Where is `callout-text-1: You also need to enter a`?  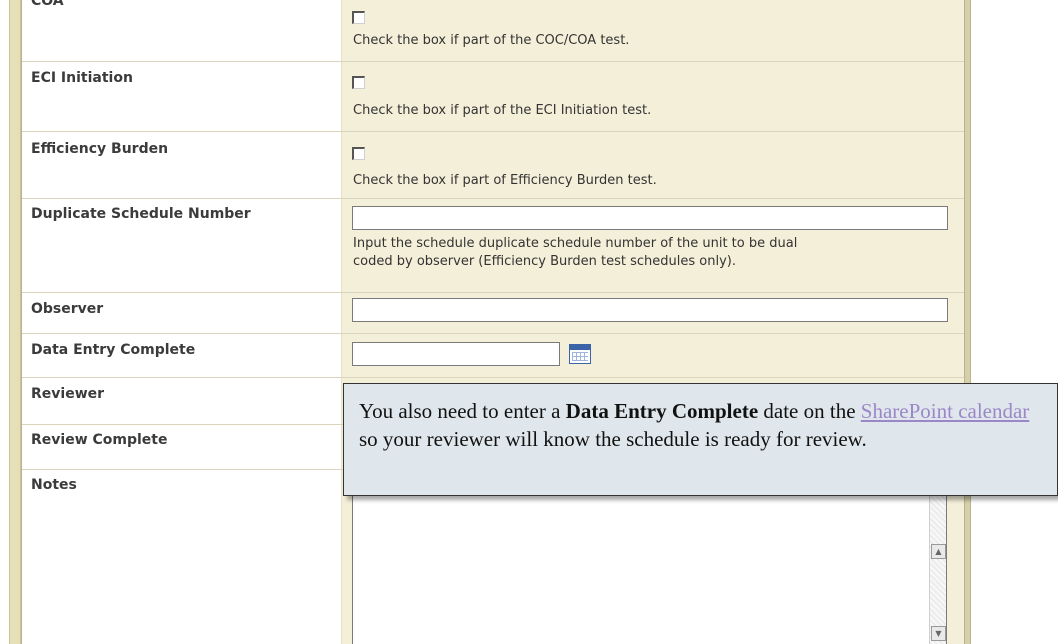
callout-text-1: You also need to enter a is located at coordinates (462, 411).